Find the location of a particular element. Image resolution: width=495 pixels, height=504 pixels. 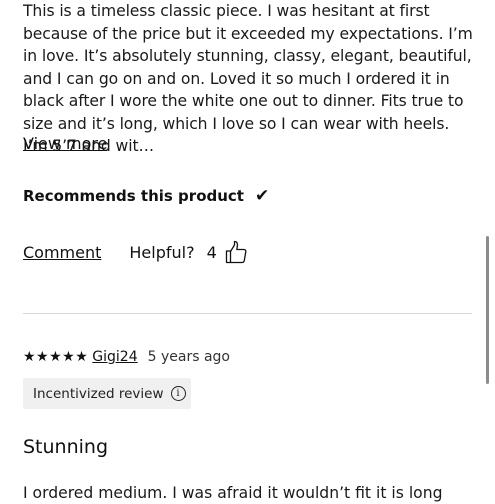

review-actions: Comment Helpful? 4 is located at coordinates (135, 252).